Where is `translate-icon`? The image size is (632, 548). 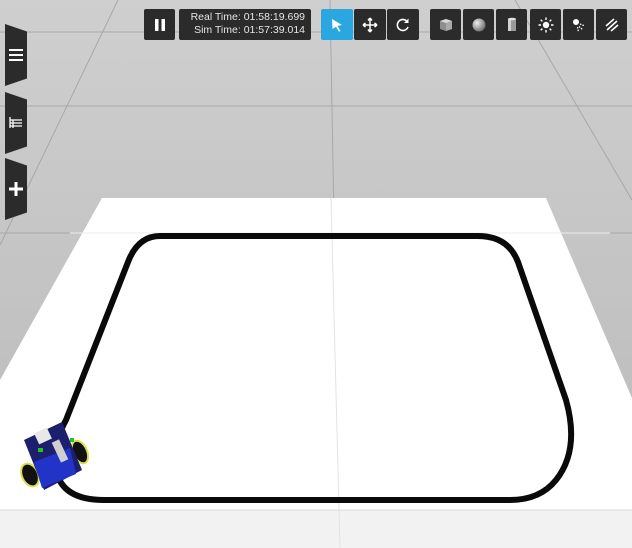 translate-icon is located at coordinates (370, 24).